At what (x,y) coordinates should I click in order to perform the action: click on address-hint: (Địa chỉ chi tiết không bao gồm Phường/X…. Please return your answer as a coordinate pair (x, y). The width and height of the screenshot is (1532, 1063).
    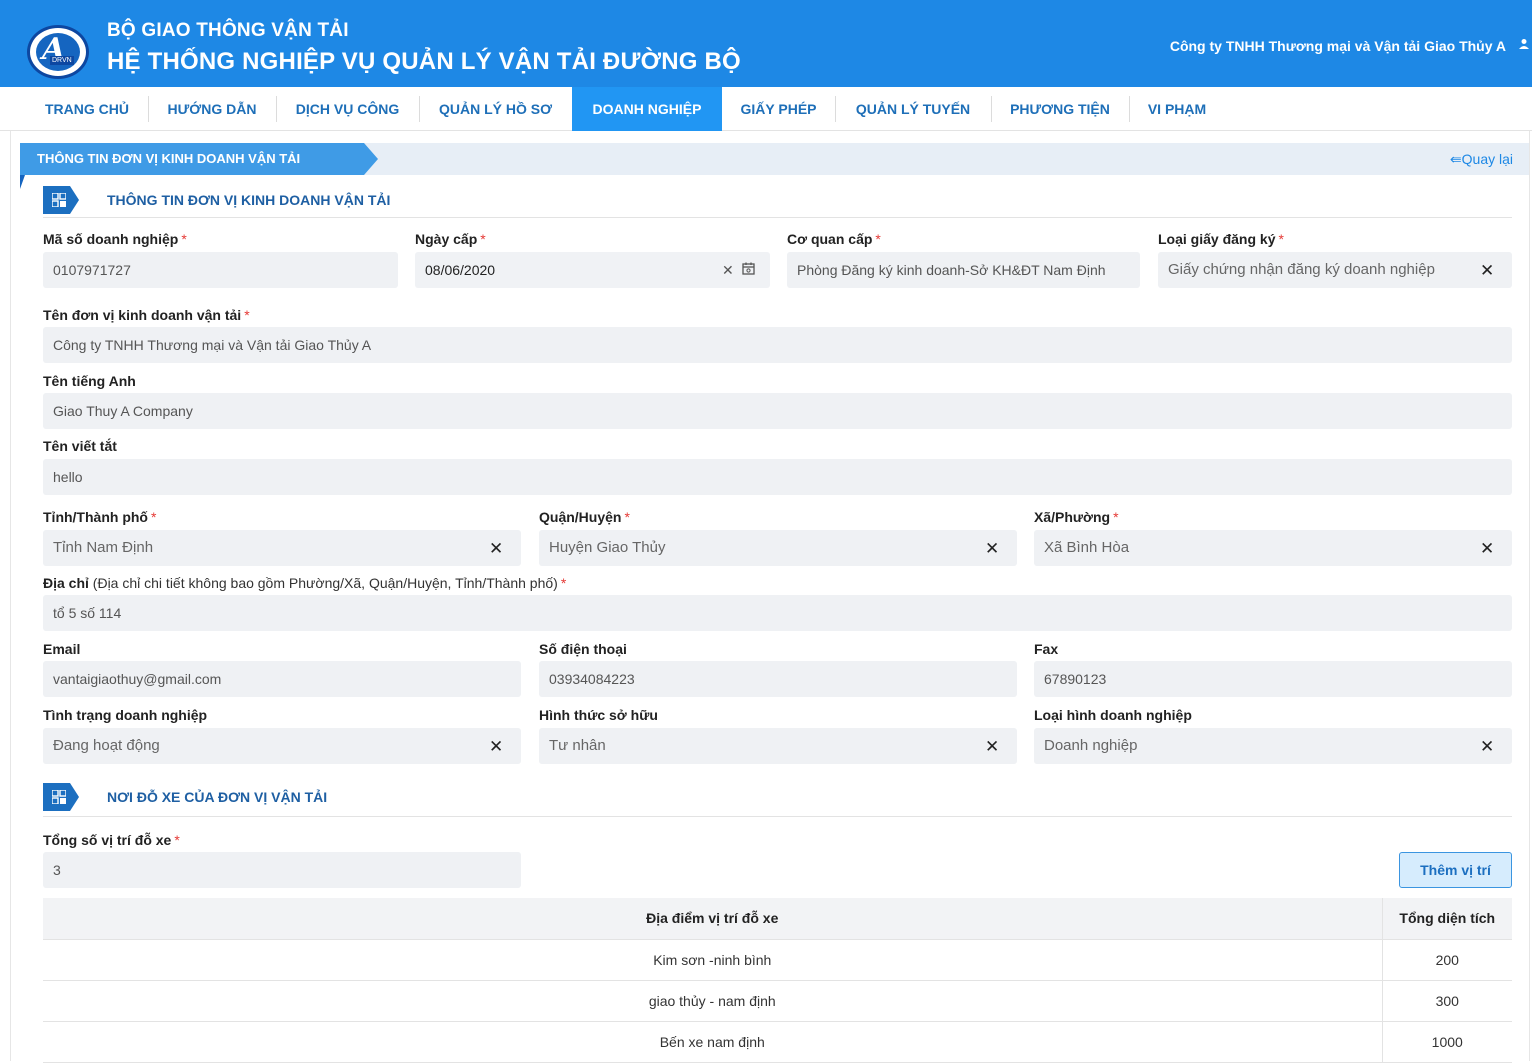
    Looking at the image, I should click on (325, 583).